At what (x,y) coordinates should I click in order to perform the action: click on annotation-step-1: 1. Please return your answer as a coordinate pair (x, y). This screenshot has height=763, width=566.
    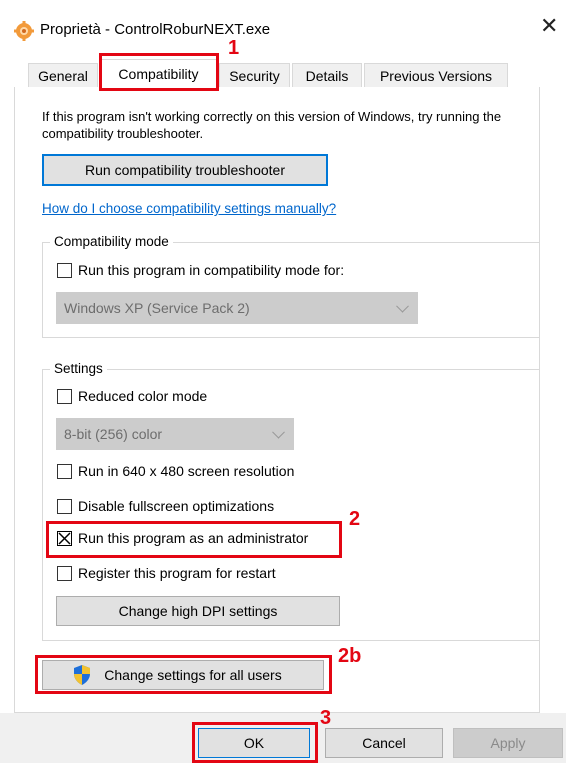
    Looking at the image, I should click on (234, 48).